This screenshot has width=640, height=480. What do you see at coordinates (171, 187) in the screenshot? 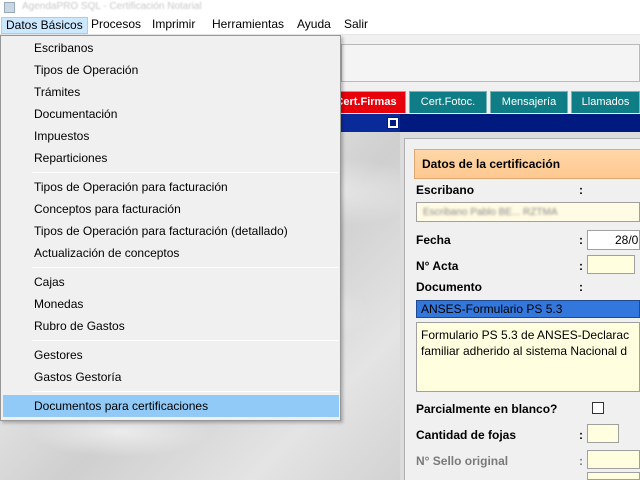
I see `menu-item-tipos-operacion-facturacion: Tipos de Operación para facturación` at bounding box center [171, 187].